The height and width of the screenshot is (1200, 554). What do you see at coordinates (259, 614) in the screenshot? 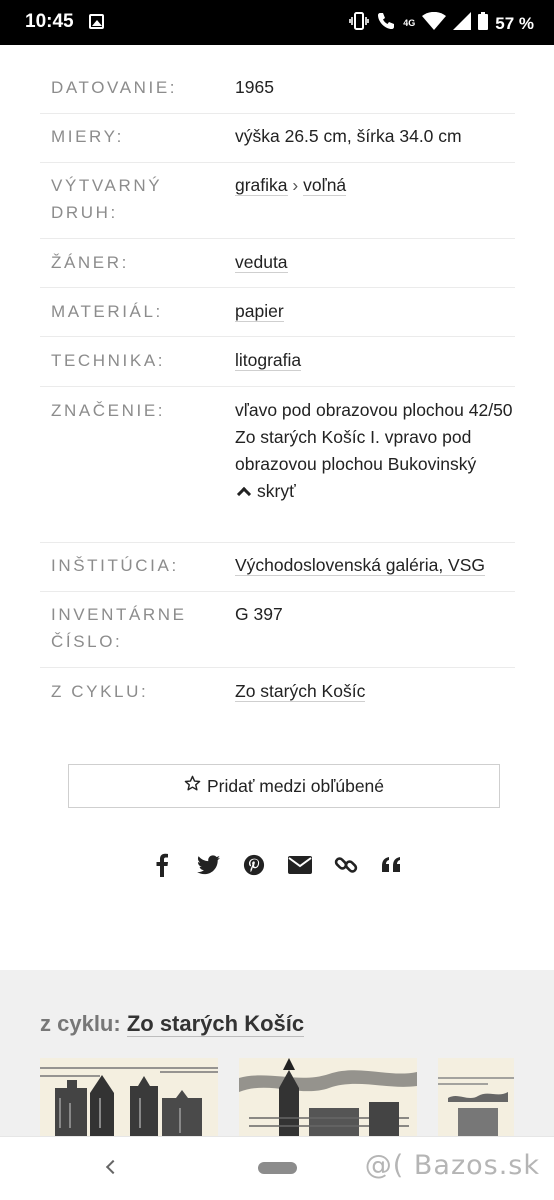
I see `detail-value: G 397` at bounding box center [259, 614].